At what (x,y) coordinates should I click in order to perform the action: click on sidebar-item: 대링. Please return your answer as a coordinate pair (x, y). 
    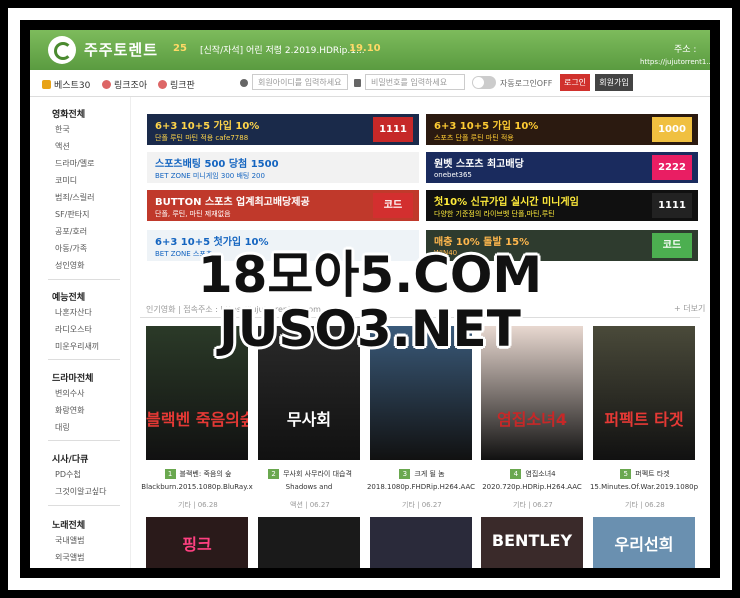
    Looking at the image, I should click on (62, 427).